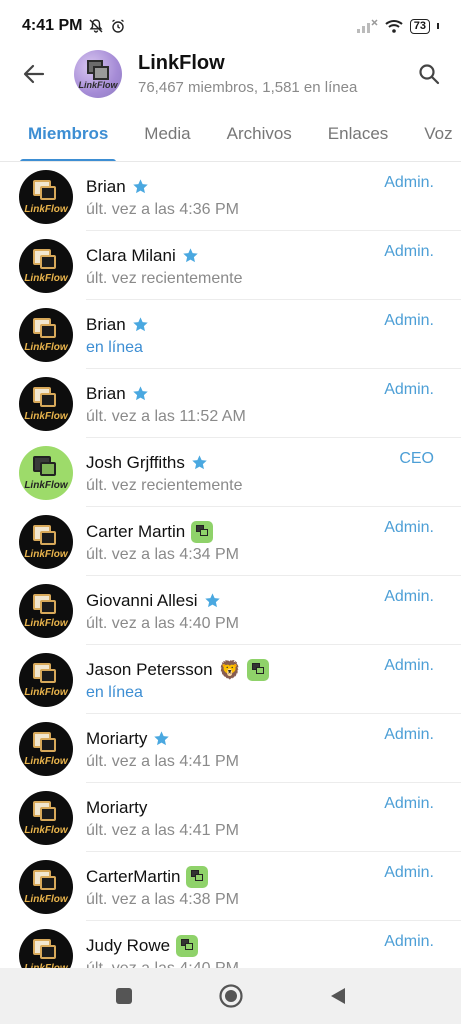  I want to click on back-nav-button, so click(338, 996).